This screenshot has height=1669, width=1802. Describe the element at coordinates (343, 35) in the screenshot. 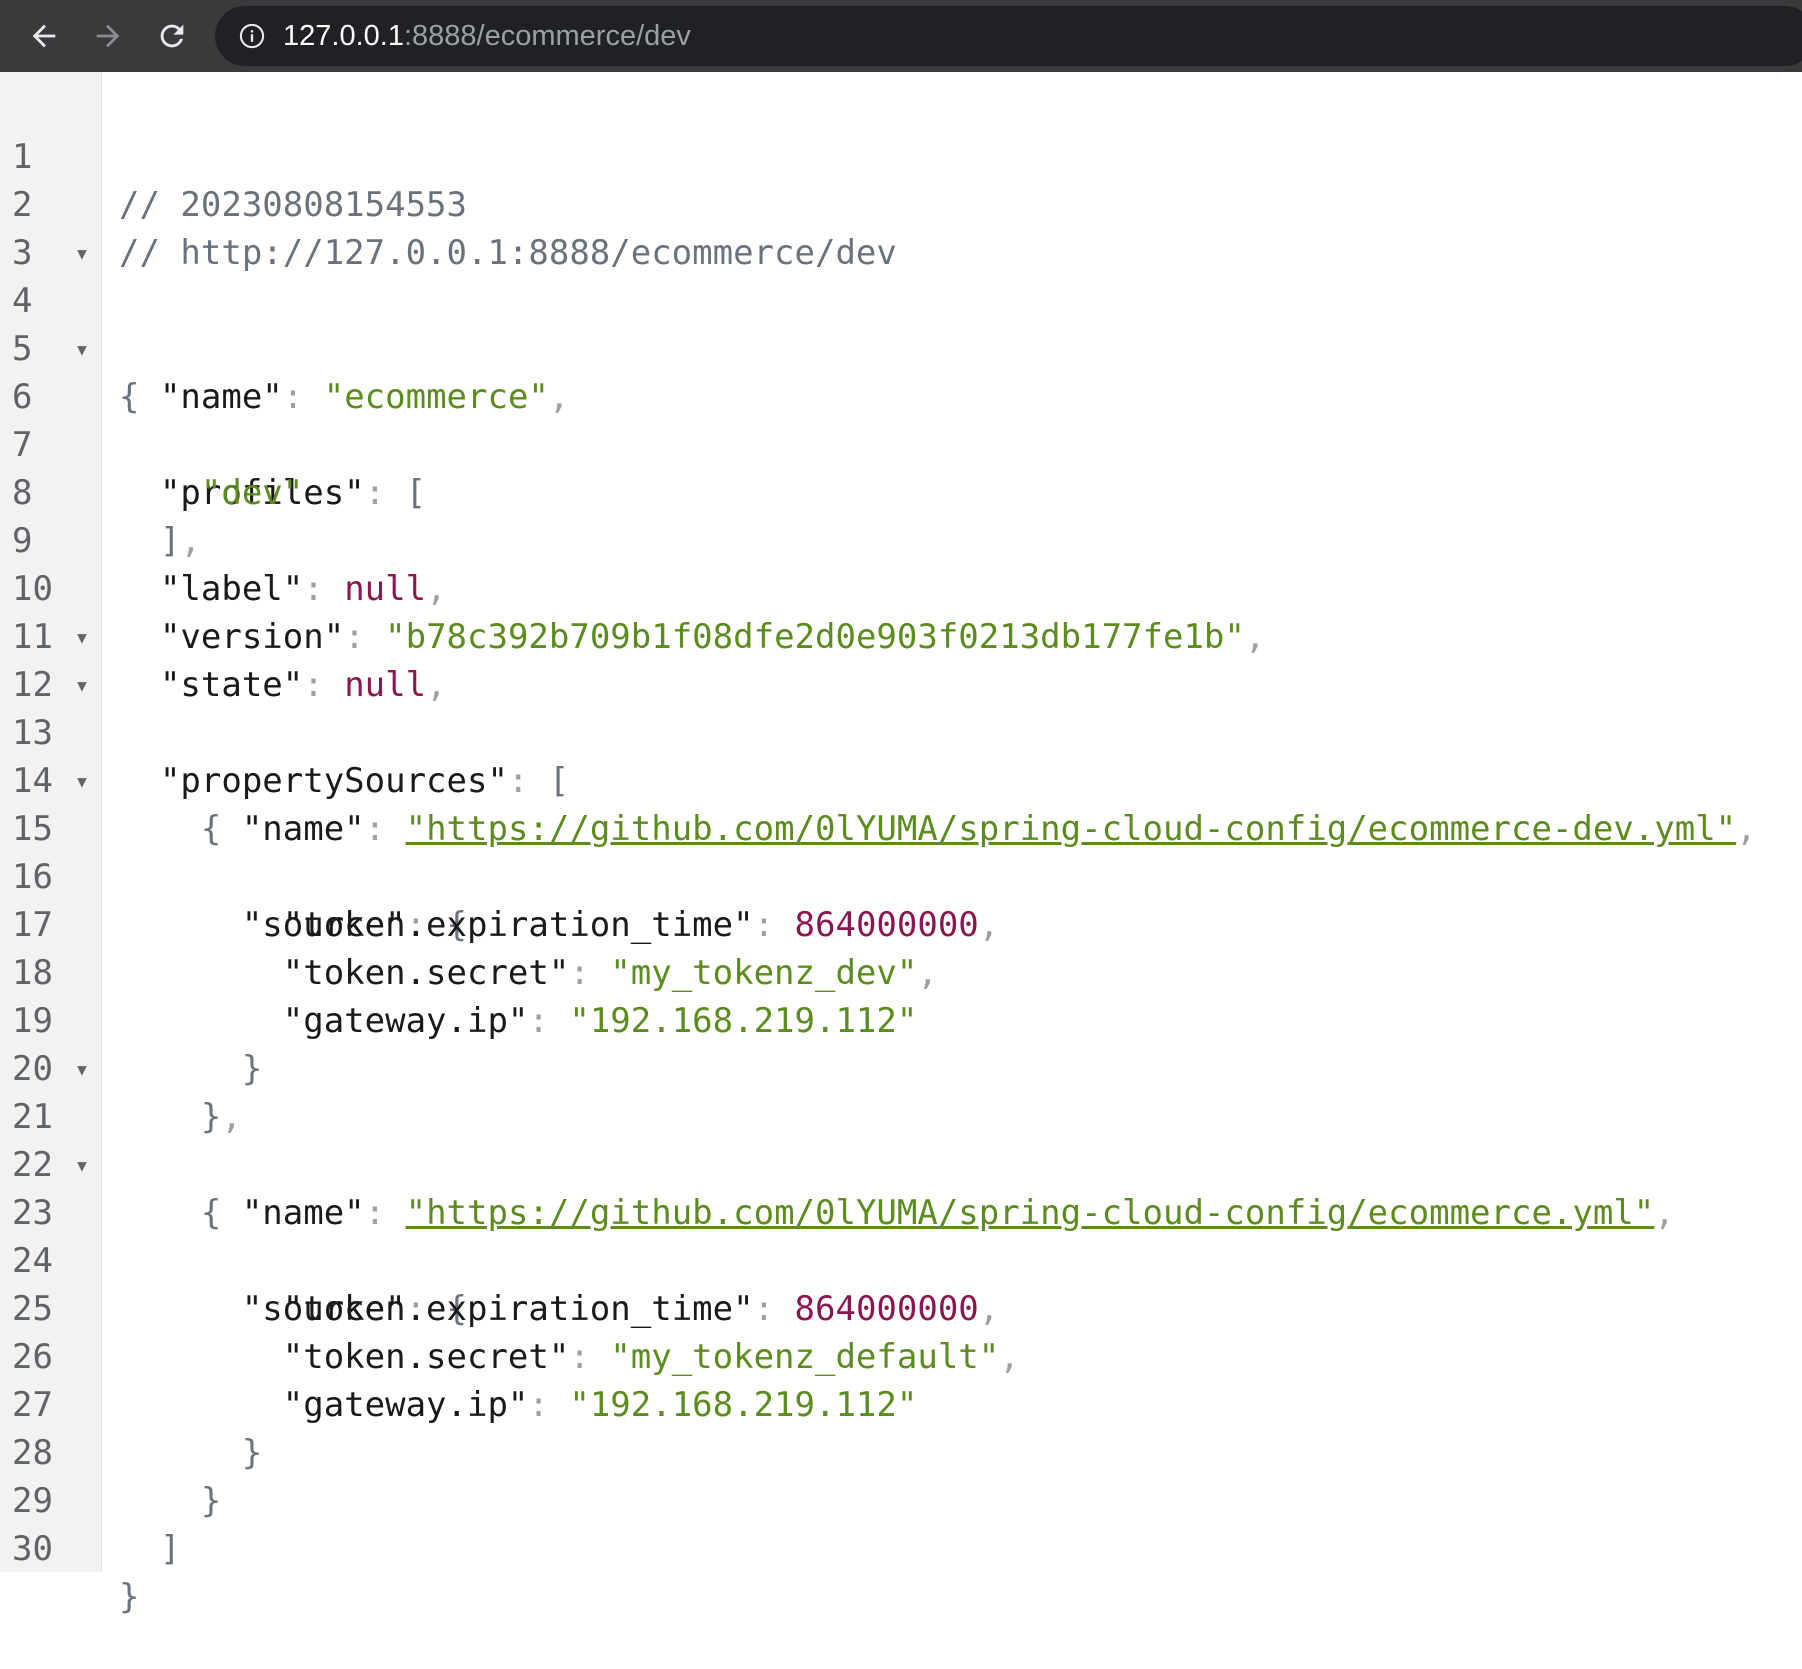

I see `url-host: 127.0.0.1` at that location.